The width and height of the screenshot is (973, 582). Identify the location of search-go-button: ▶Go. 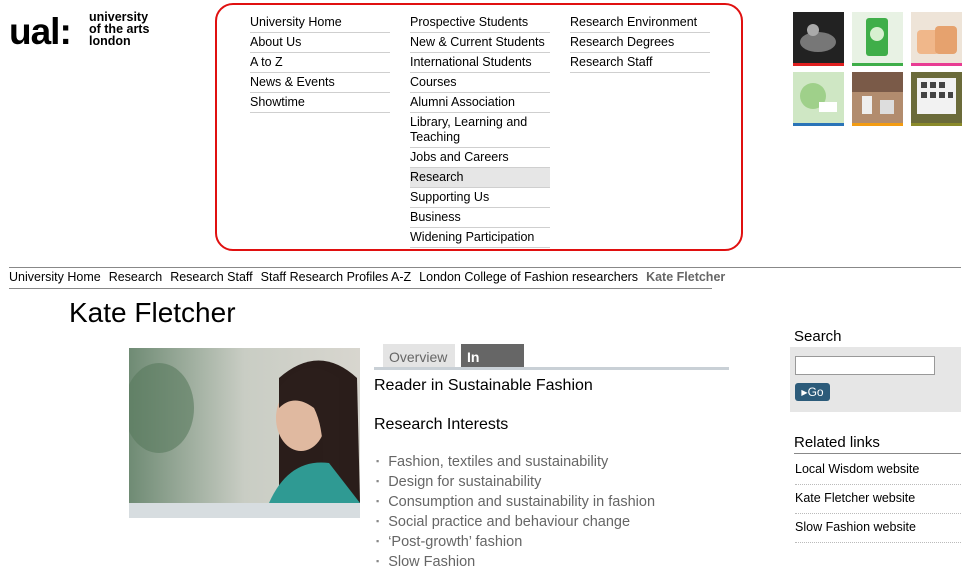
(812, 392).